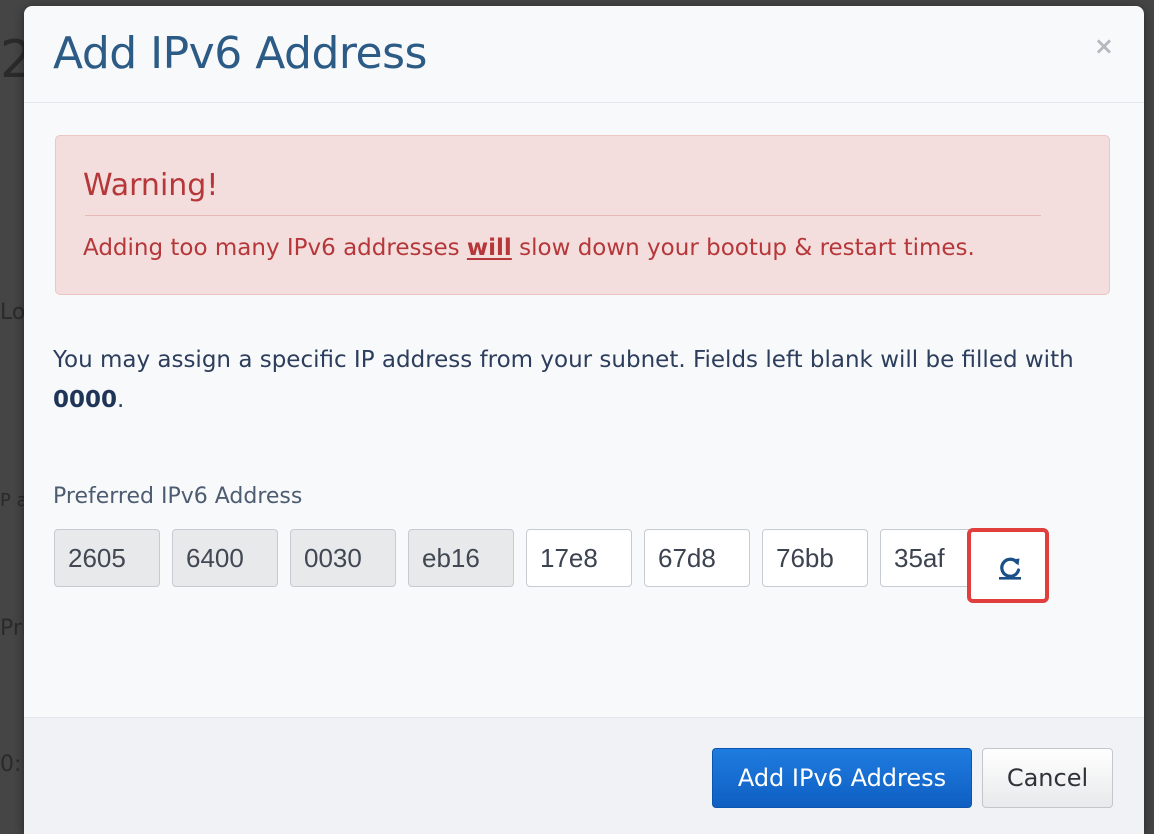 The width and height of the screenshot is (1154, 834). What do you see at coordinates (743, 248) in the screenshot?
I see `alert-text-after: slow down your bootup & restart times.` at bounding box center [743, 248].